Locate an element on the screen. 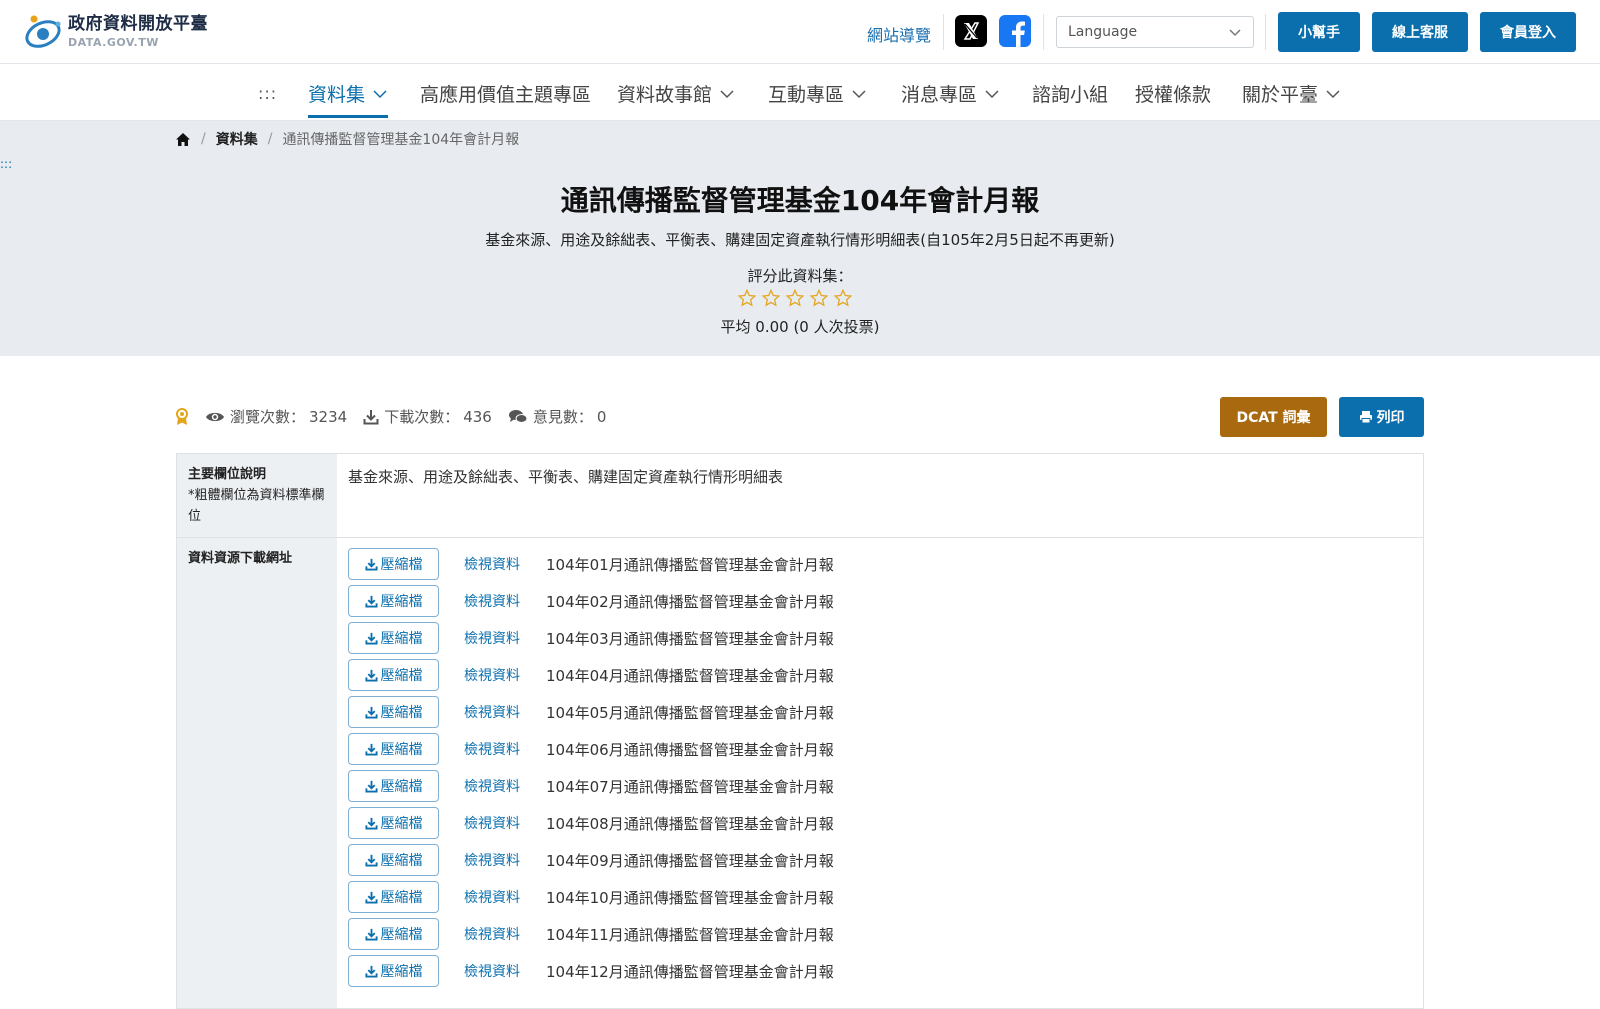 This screenshot has width=1600, height=1009. sitemap-link: 網站導覽 is located at coordinates (899, 34).